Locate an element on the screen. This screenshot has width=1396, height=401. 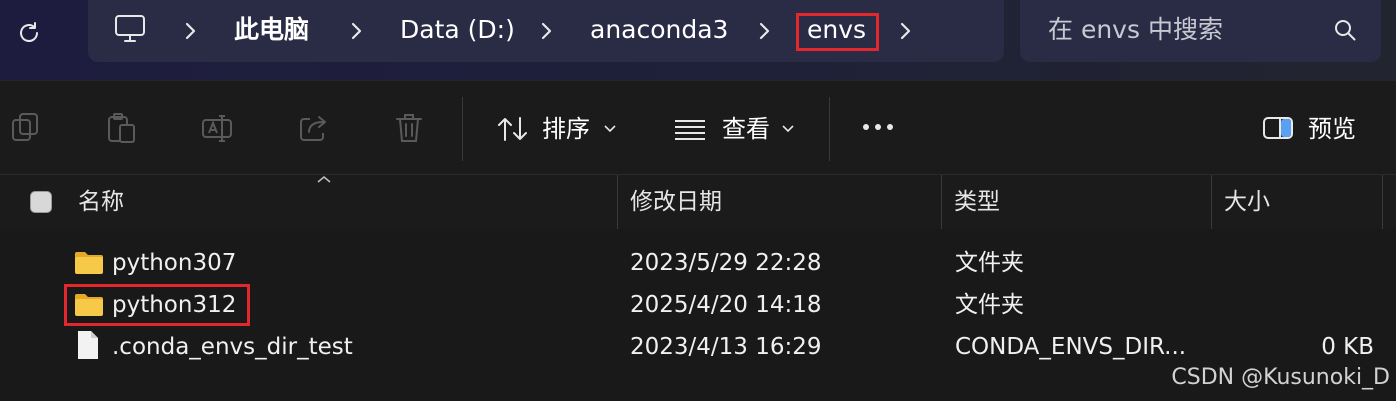
more-icon is located at coordinates (878, 127).